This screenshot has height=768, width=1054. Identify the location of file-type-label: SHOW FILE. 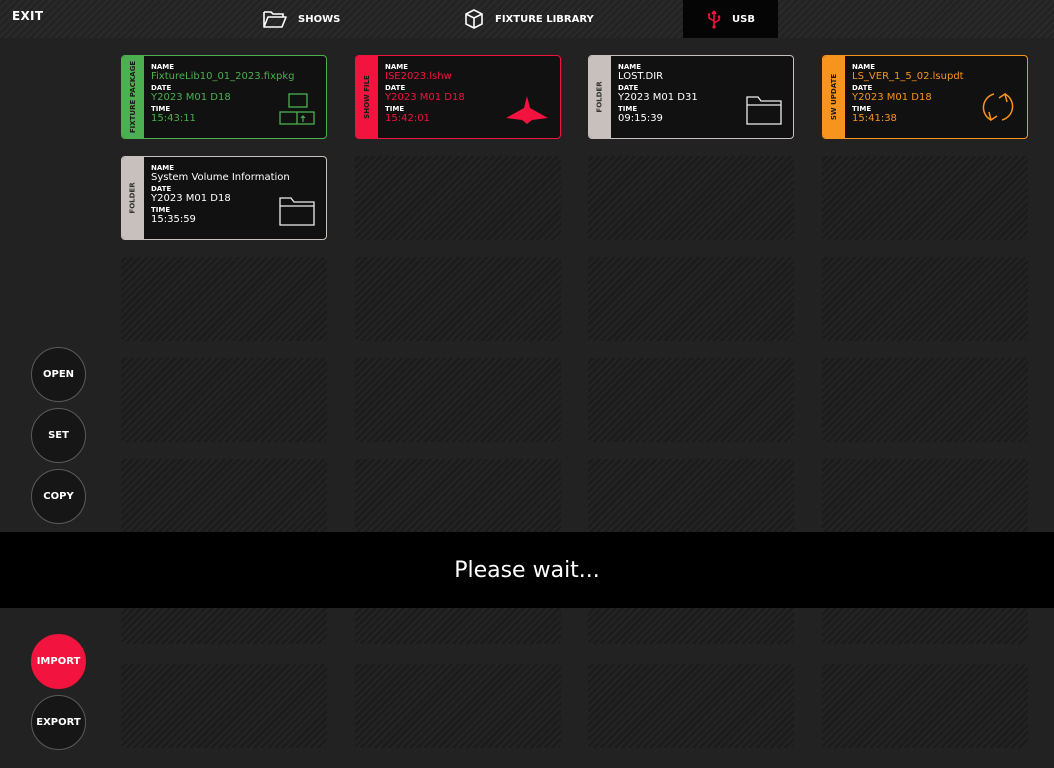
(367, 97).